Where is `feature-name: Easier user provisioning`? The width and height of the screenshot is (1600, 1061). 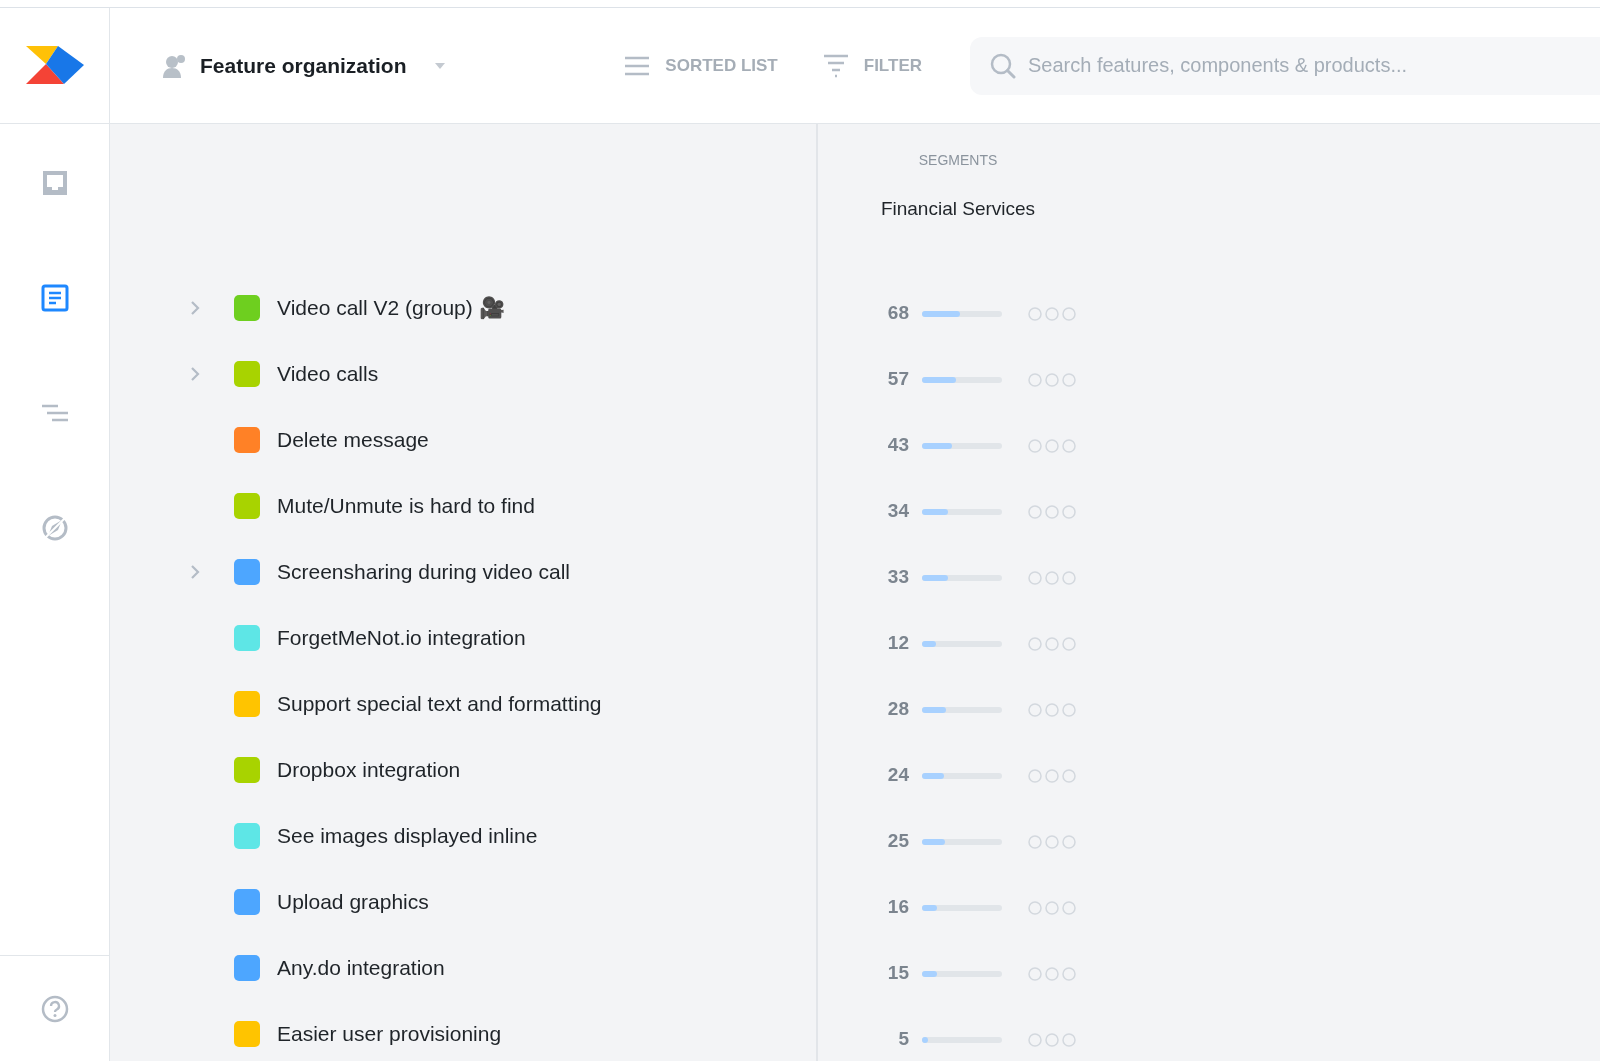
feature-name: Easier user provisioning is located at coordinates (389, 1034).